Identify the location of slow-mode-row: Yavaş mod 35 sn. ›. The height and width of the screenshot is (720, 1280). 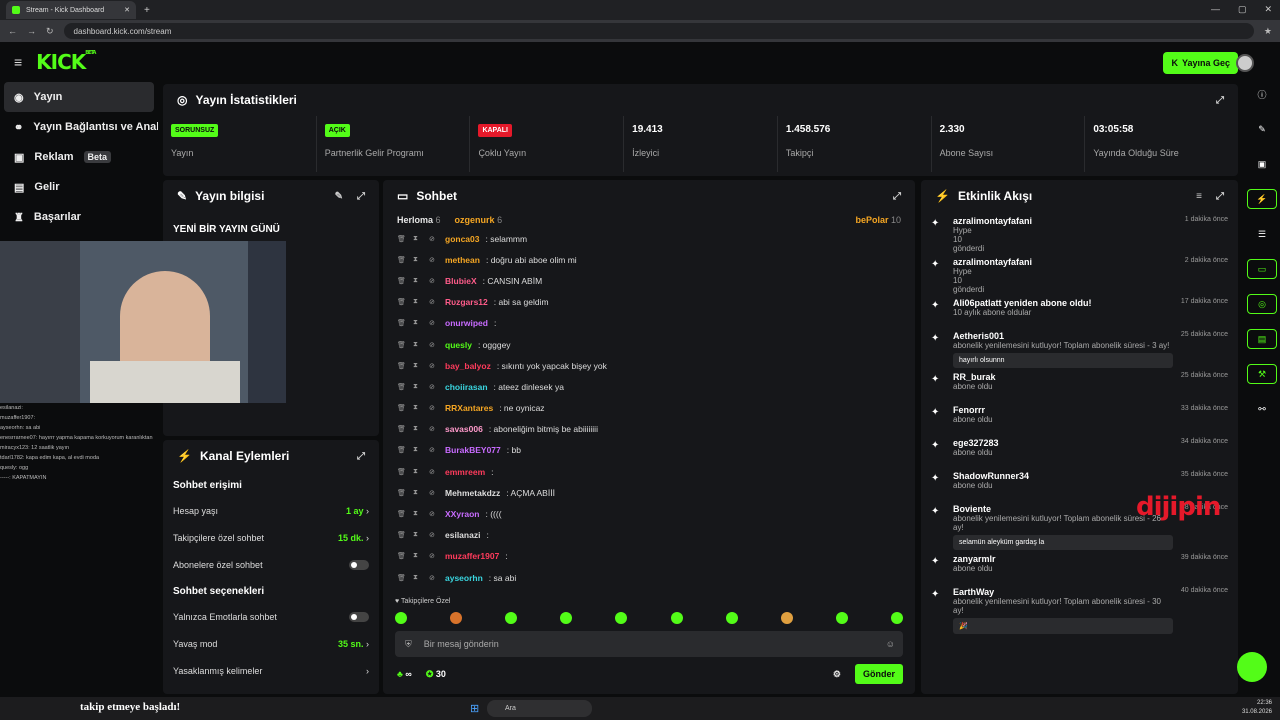
(271, 643).